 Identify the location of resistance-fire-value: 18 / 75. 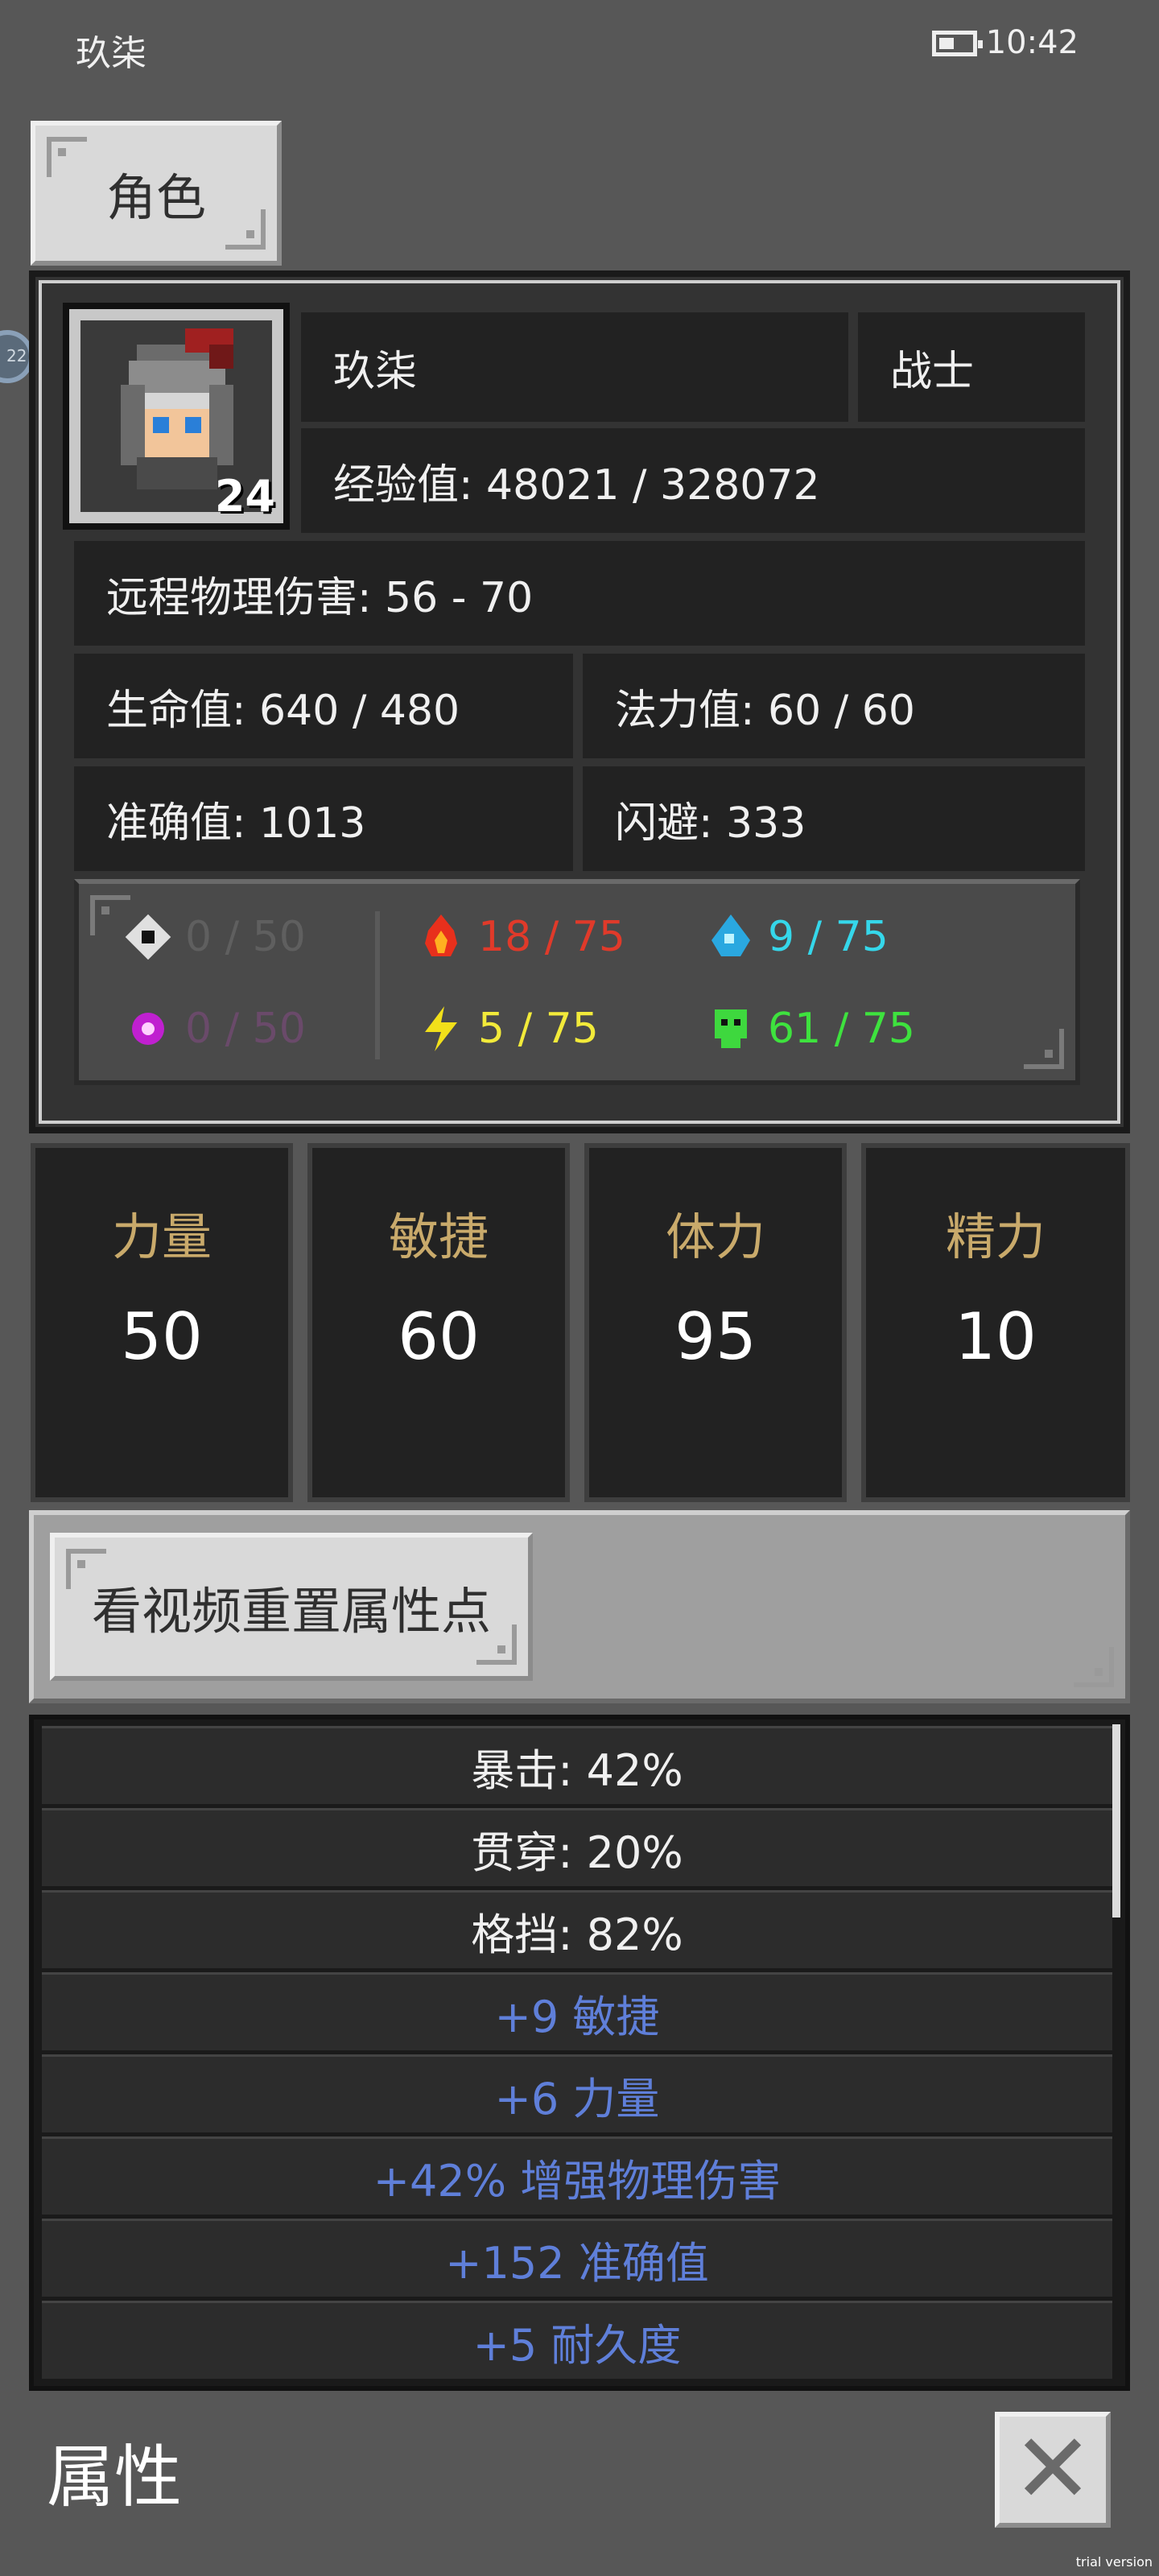
(551, 937).